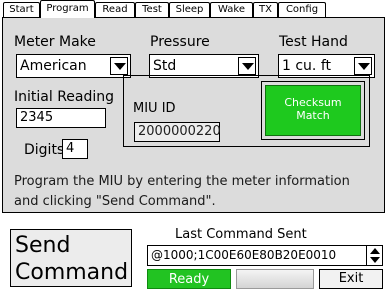 Image resolution: width=387 pixels, height=293 pixels. What do you see at coordinates (374, 255) in the screenshot?
I see `spin-control` at bounding box center [374, 255].